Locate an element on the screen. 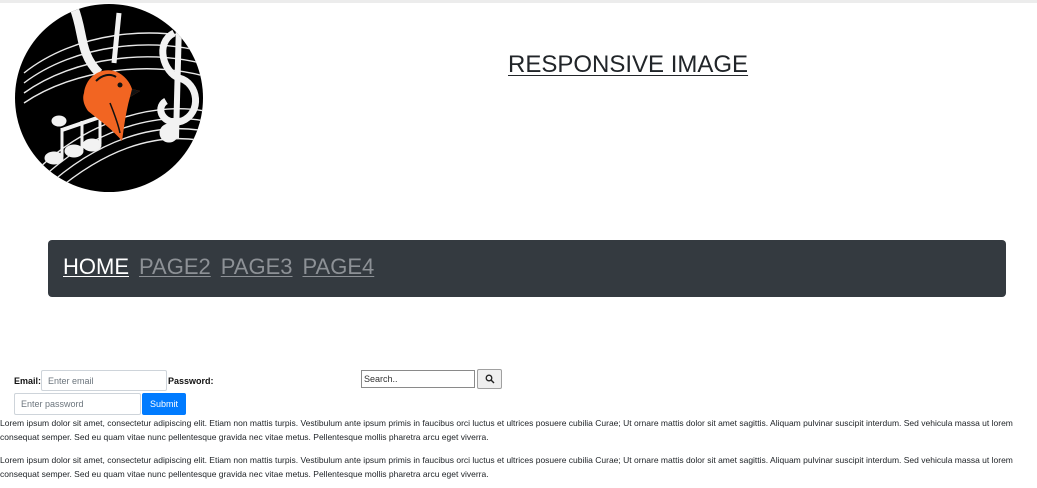 The width and height of the screenshot is (1037, 488). search-input is located at coordinates (418, 379).